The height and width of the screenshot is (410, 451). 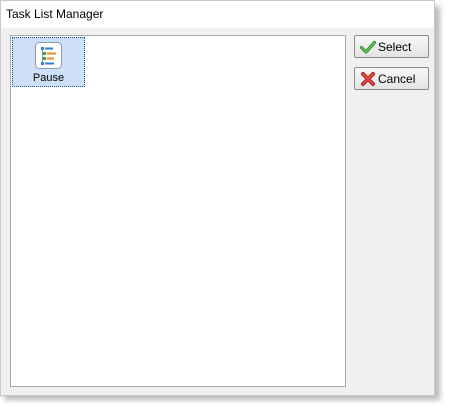 I want to click on checkmark-icon, so click(x=368, y=47).